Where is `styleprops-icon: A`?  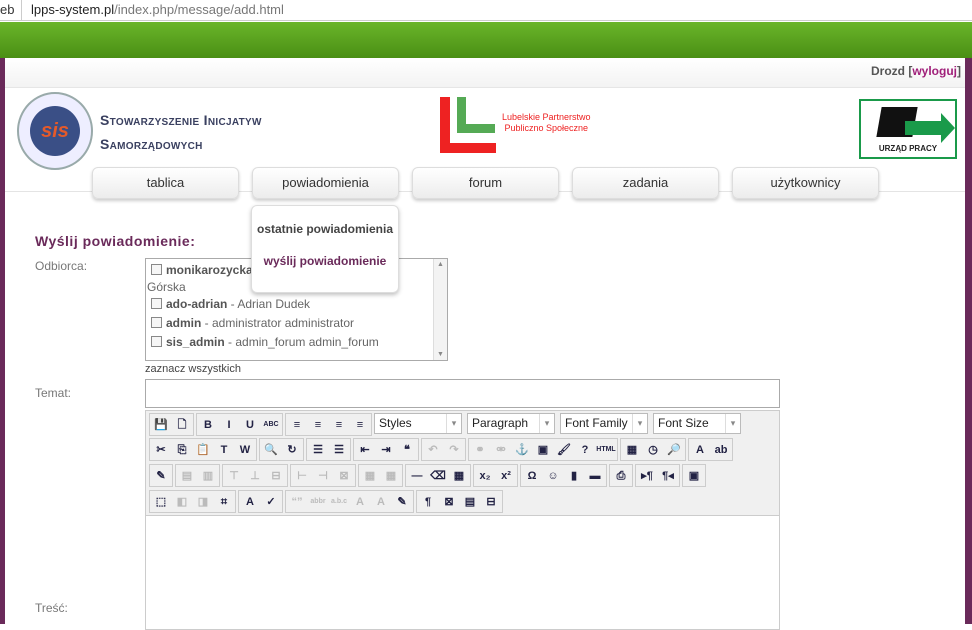 styleprops-icon: A is located at coordinates (250, 502).